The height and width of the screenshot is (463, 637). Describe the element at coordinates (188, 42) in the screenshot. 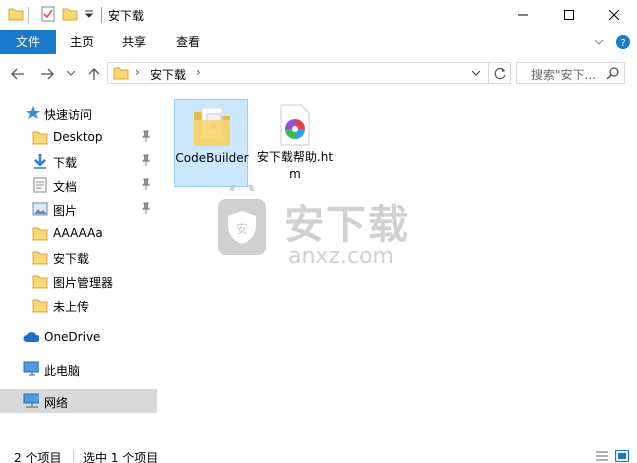

I see `tab-view: 查看` at that location.